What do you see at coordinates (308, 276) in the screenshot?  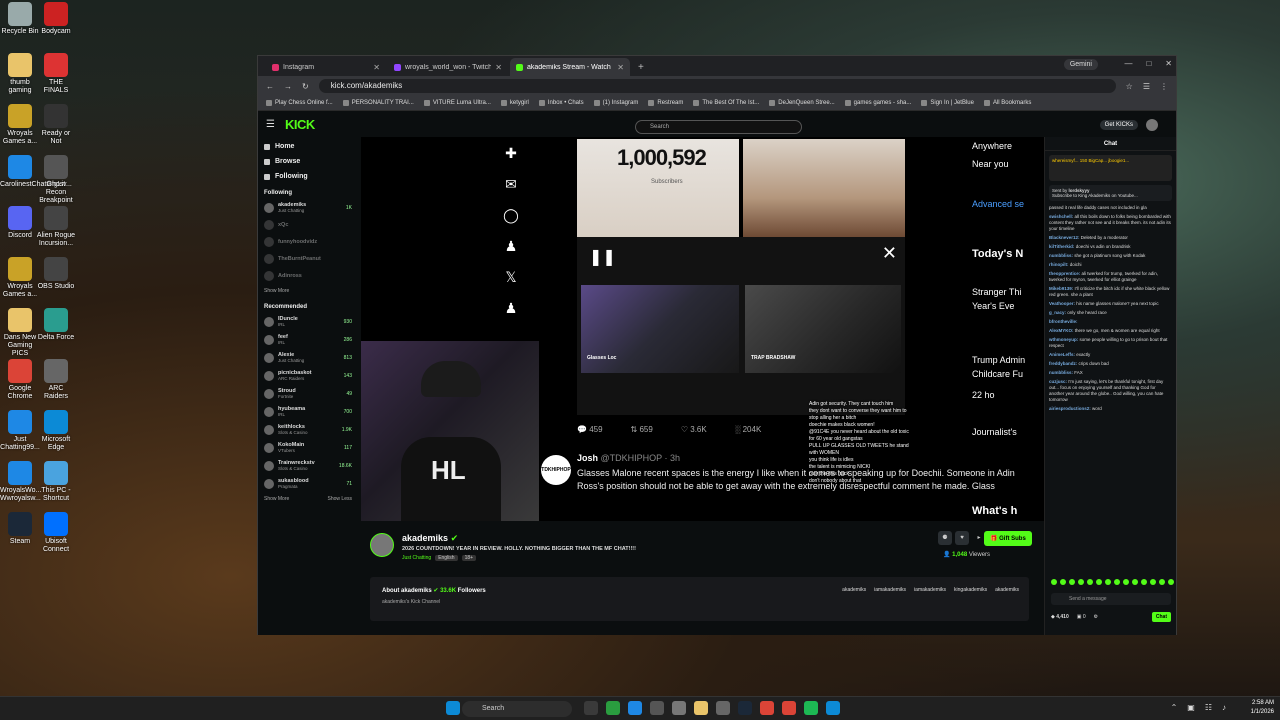 I see `sidebar-channel: Adinross` at bounding box center [308, 276].